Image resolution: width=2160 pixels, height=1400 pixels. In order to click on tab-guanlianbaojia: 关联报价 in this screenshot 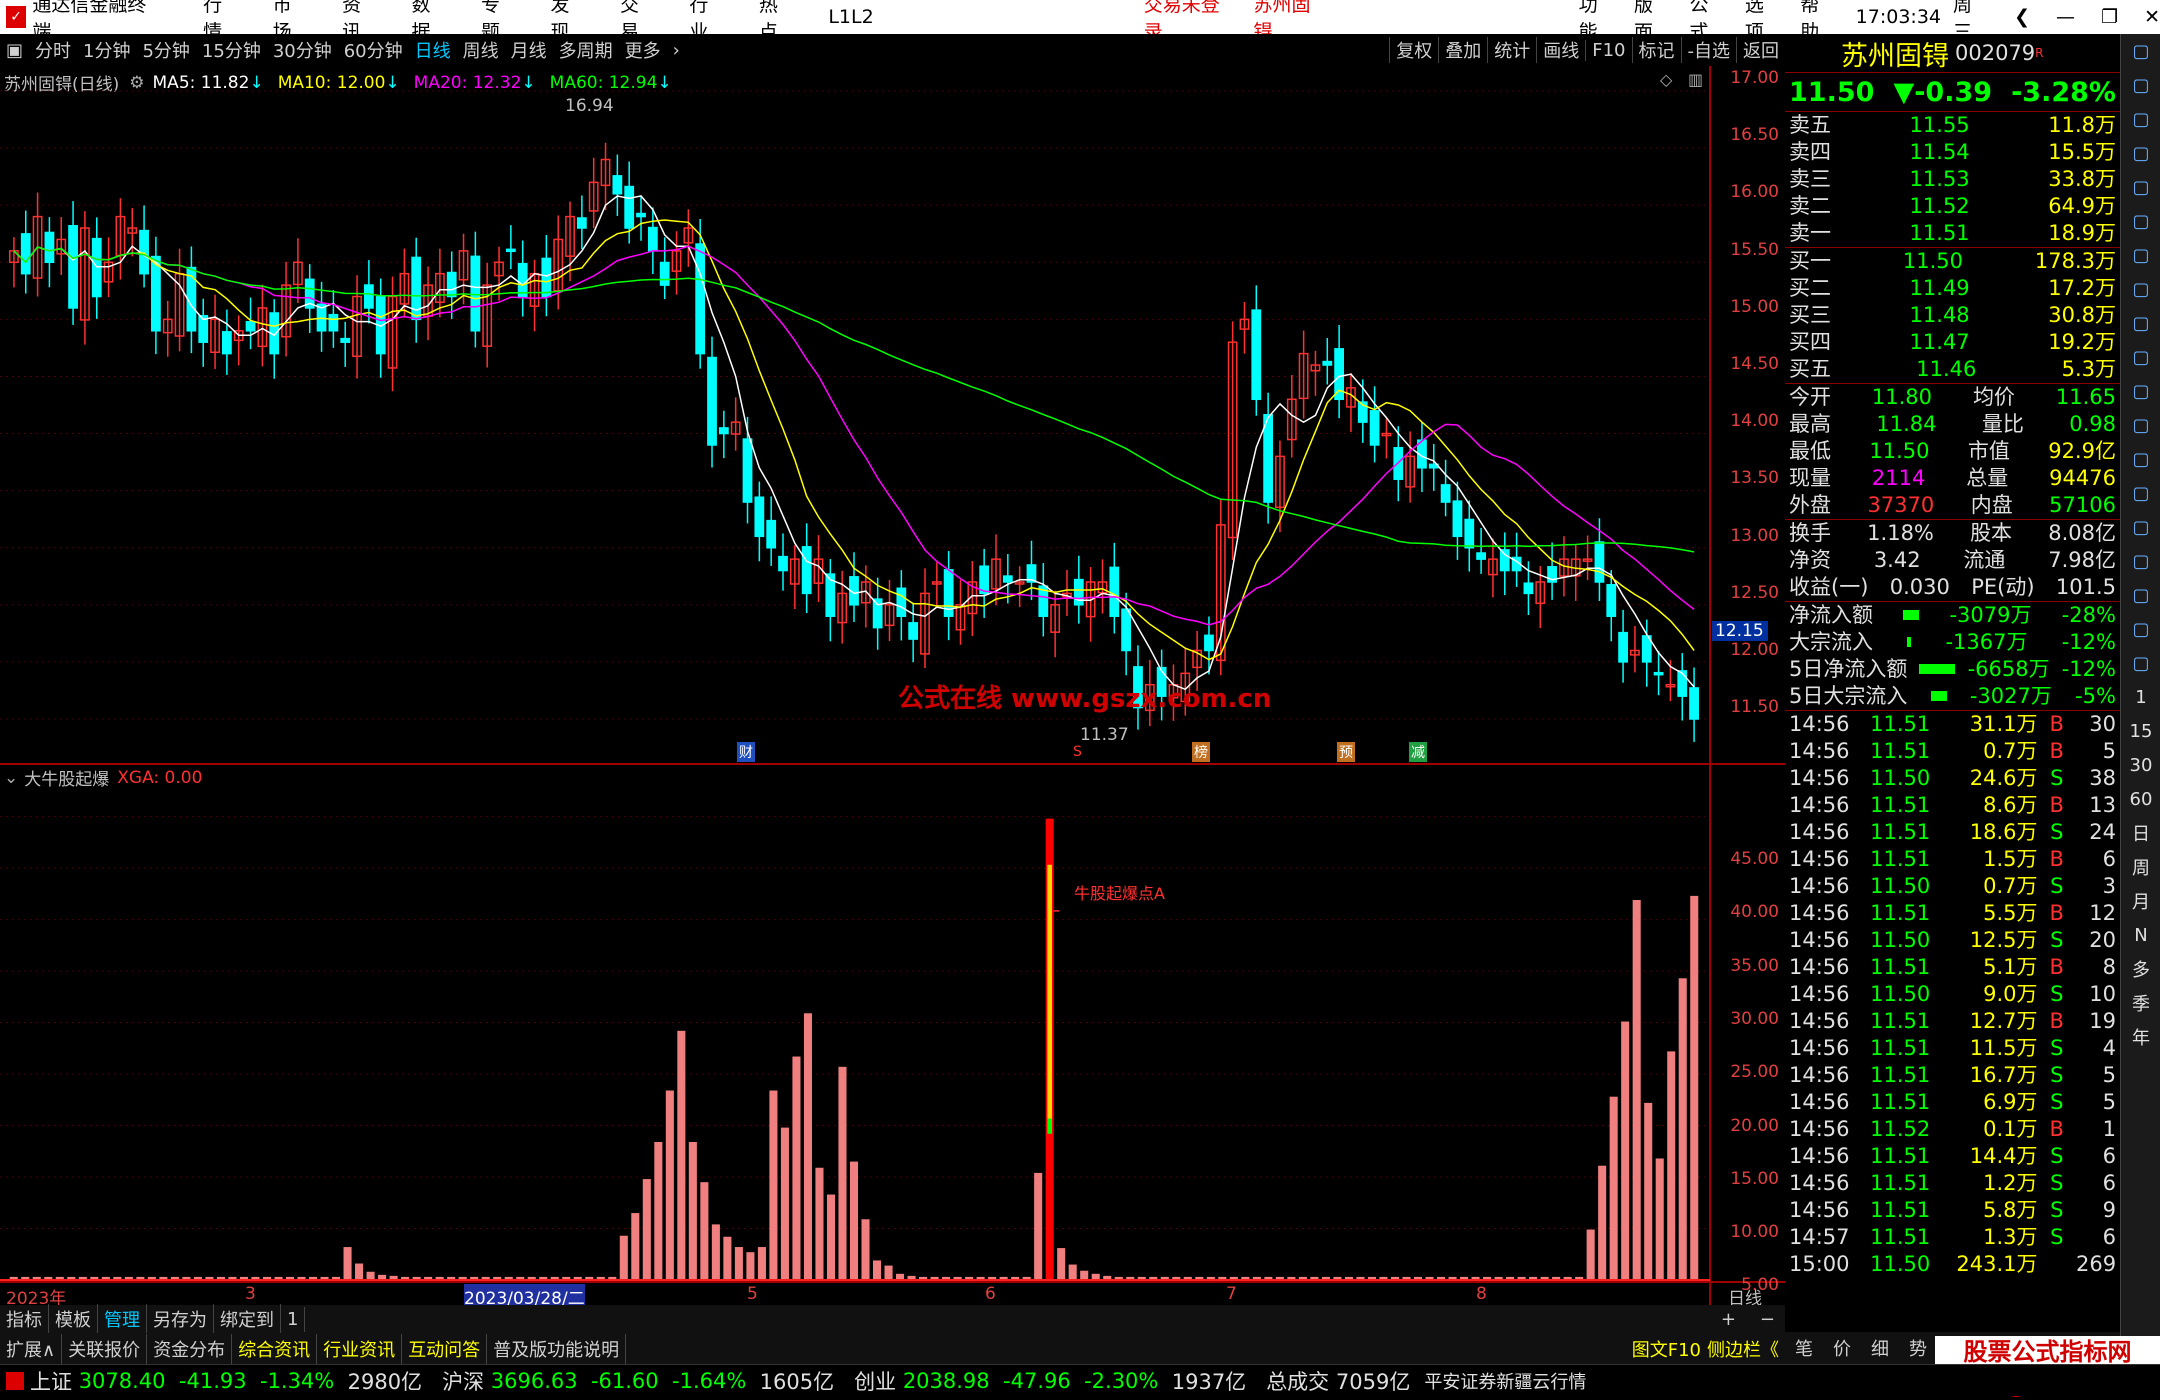, I will do `click(105, 1348)`.